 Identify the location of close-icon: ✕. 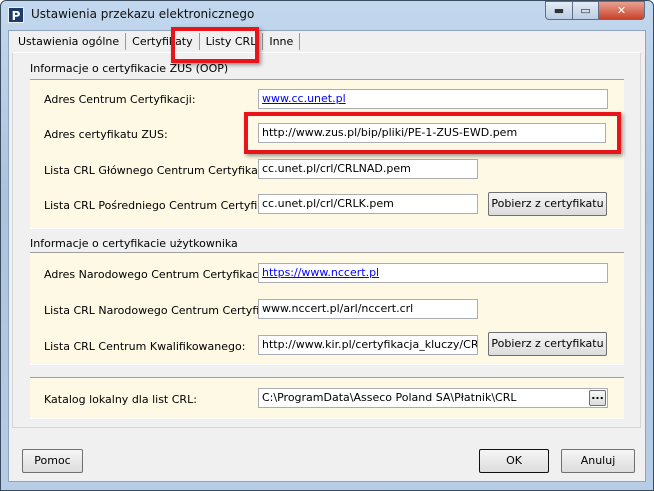
(621, 10).